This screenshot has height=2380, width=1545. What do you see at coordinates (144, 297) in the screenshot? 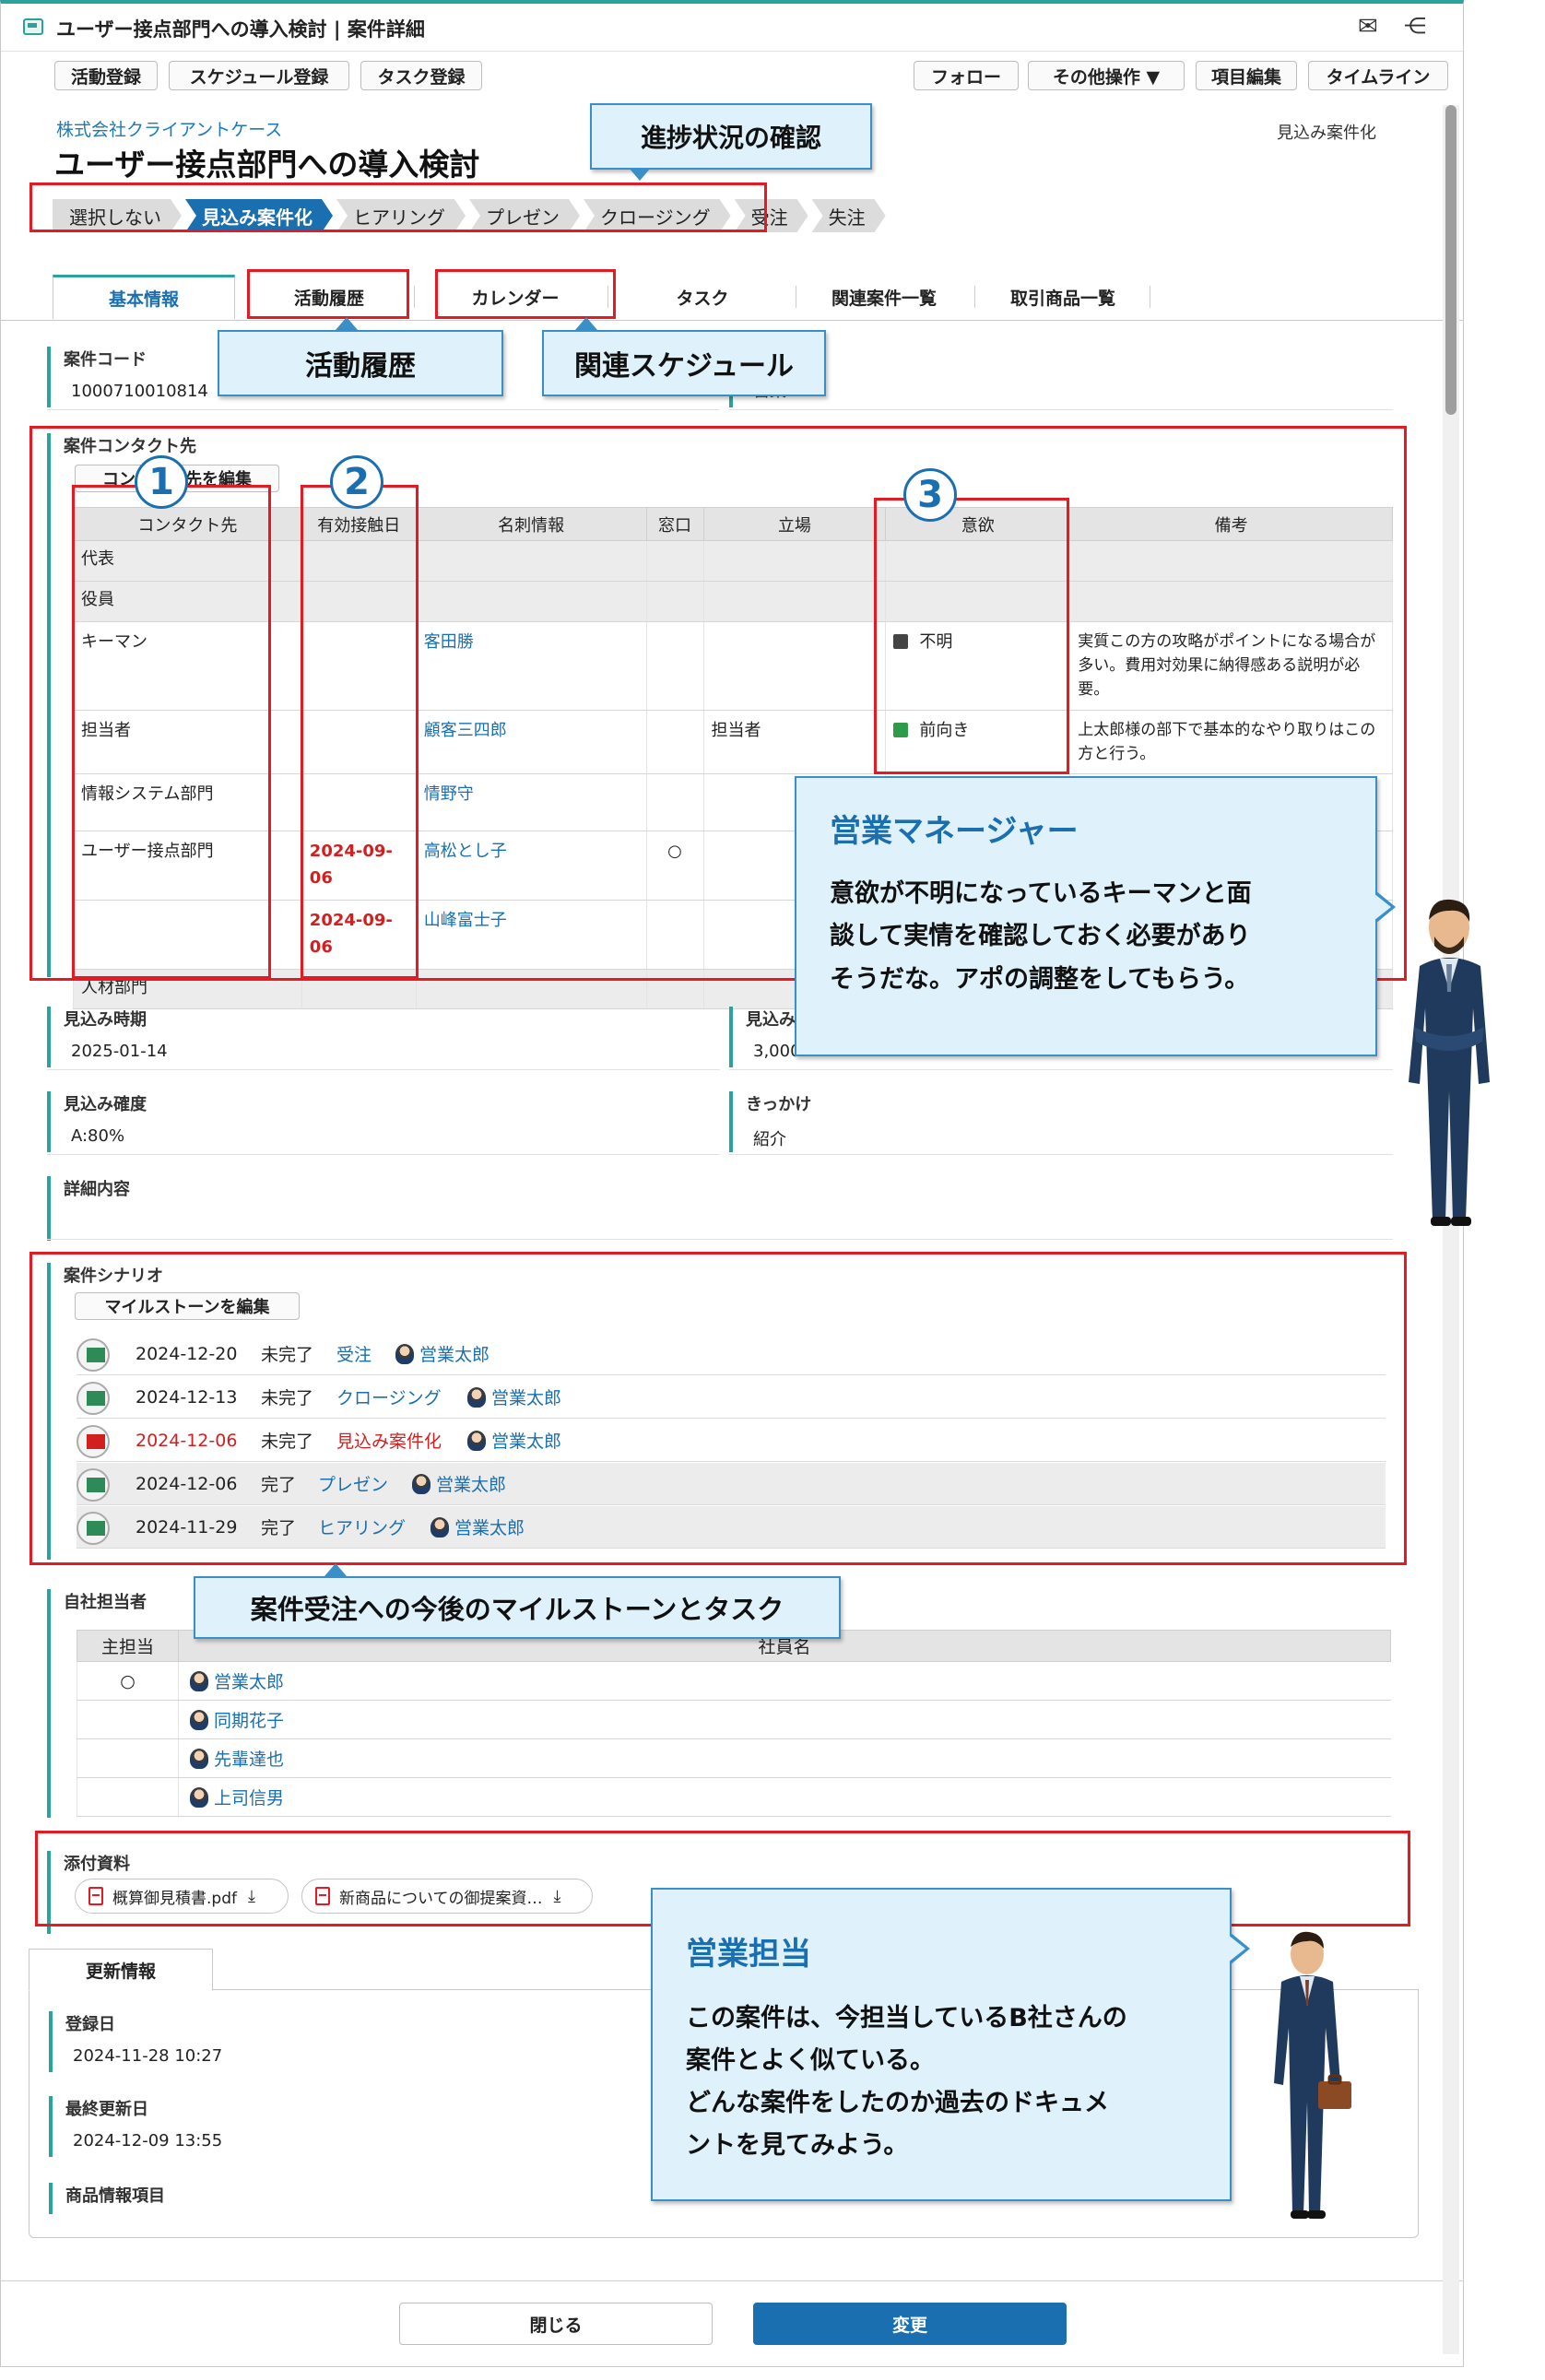
I see `tab-basic-info: 基本情報` at bounding box center [144, 297].